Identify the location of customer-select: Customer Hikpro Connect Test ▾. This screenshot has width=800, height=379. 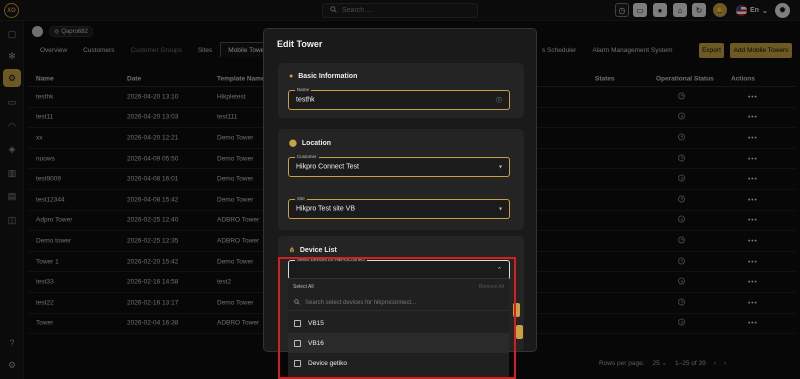
(399, 165).